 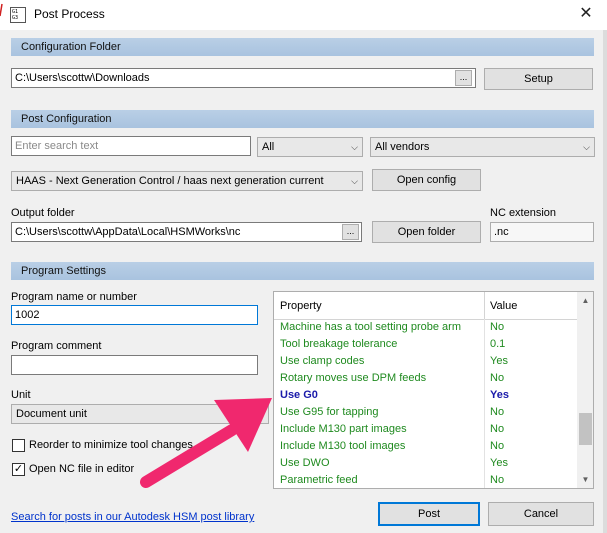 I want to click on property-row: Tool breakage tolerance 0.1, so click(x=425, y=344).